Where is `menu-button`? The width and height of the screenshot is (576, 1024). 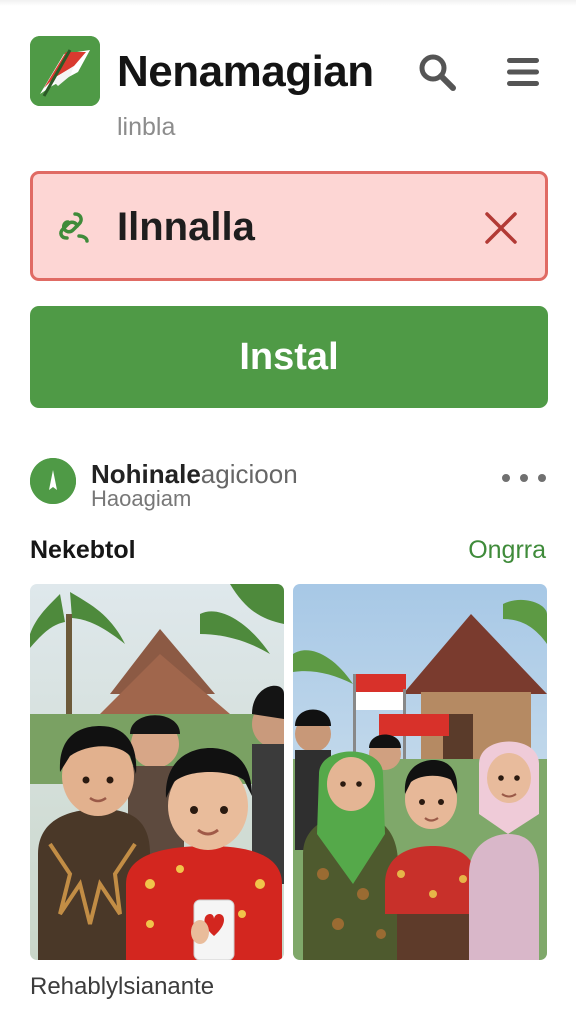
menu-button is located at coordinates (523, 72).